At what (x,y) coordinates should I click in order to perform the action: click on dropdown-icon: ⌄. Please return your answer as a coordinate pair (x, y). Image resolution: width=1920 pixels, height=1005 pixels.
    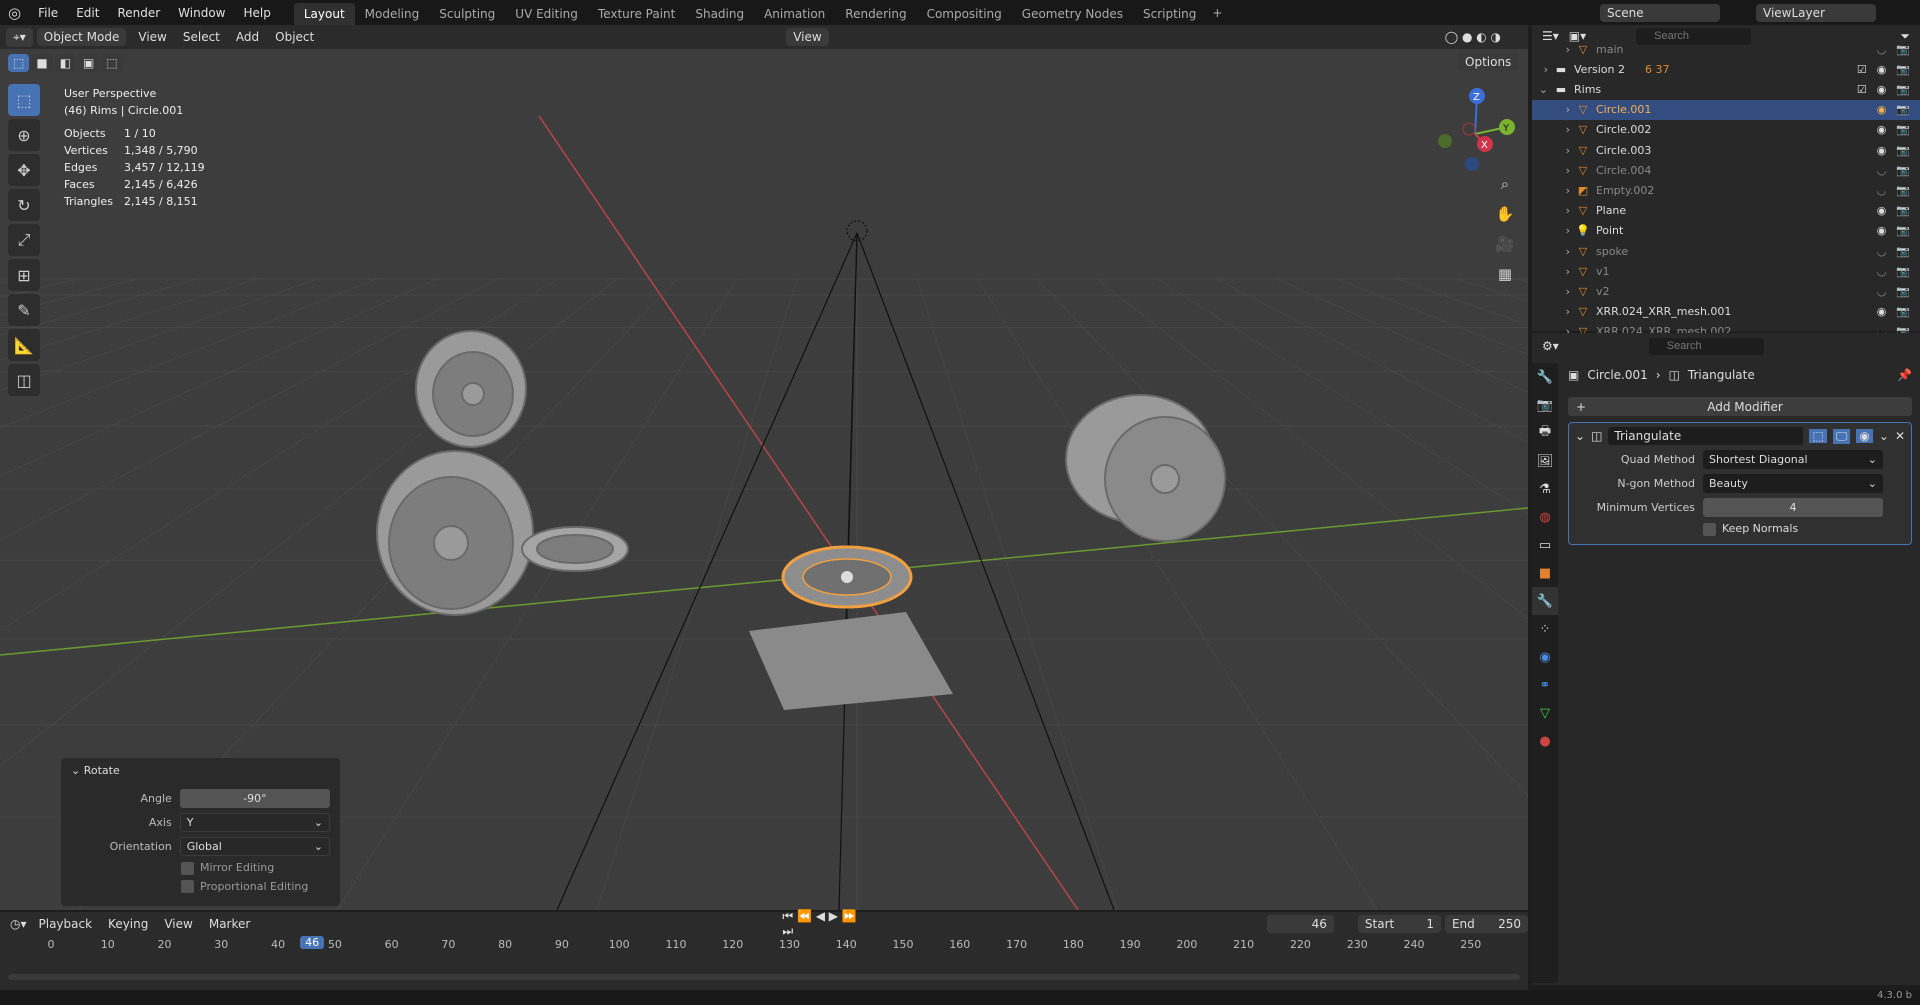
    Looking at the image, I should click on (1884, 436).